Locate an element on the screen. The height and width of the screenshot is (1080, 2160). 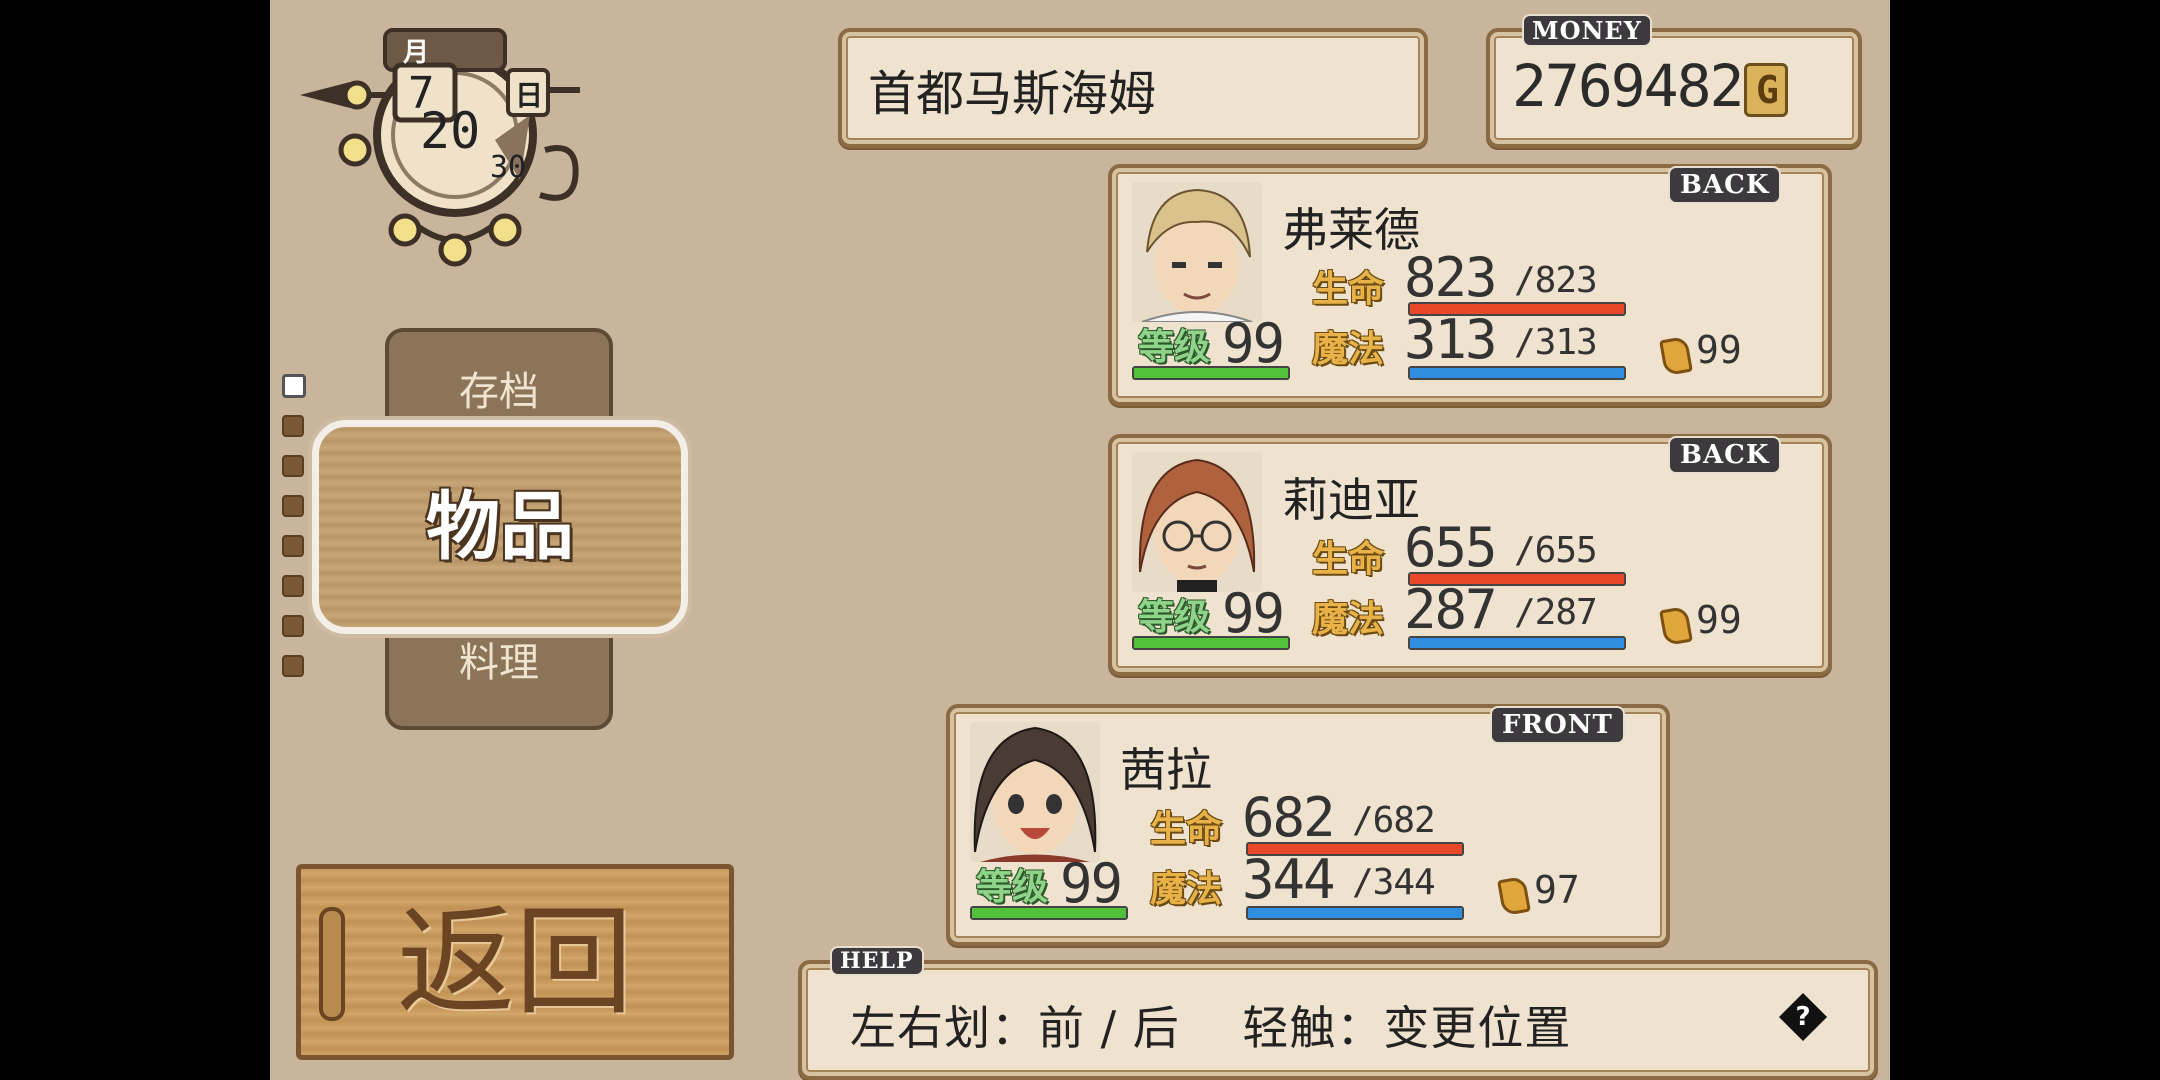
back-button-label: 返回 is located at coordinates (514, 962).